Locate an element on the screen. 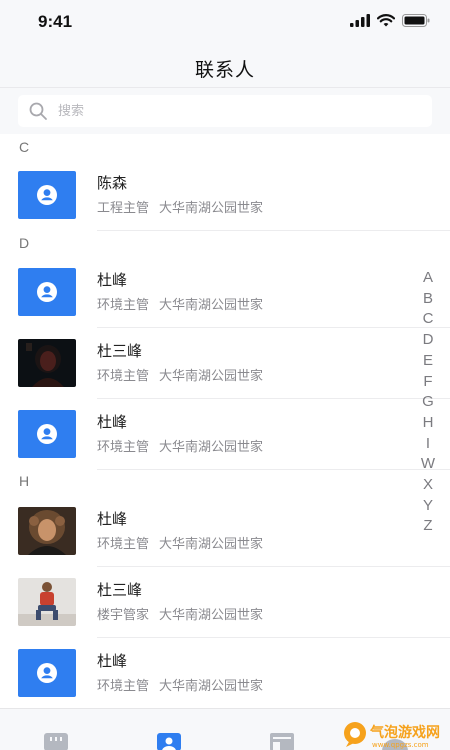  seated-person-photo is located at coordinates (47, 602).